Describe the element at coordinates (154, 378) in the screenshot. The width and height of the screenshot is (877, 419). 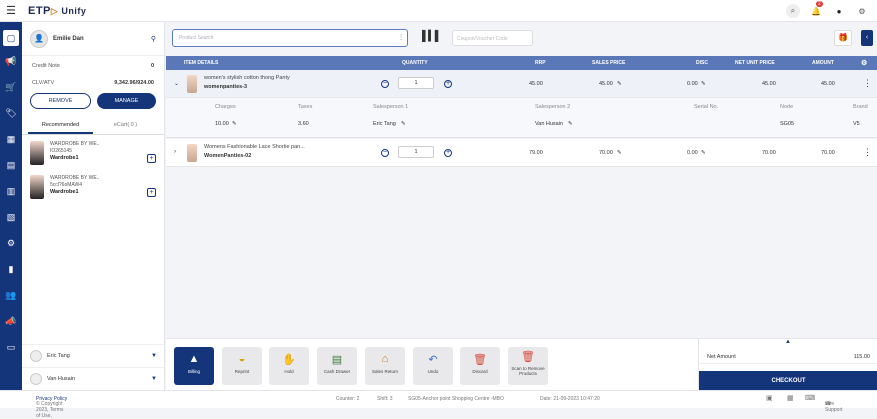
I see `chevron-down-icon: ▼` at that location.